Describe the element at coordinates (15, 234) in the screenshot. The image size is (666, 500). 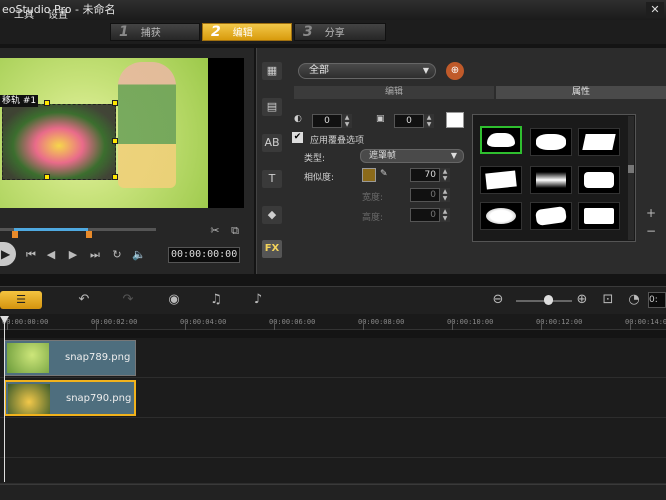
I see `mark-in-handle` at that location.